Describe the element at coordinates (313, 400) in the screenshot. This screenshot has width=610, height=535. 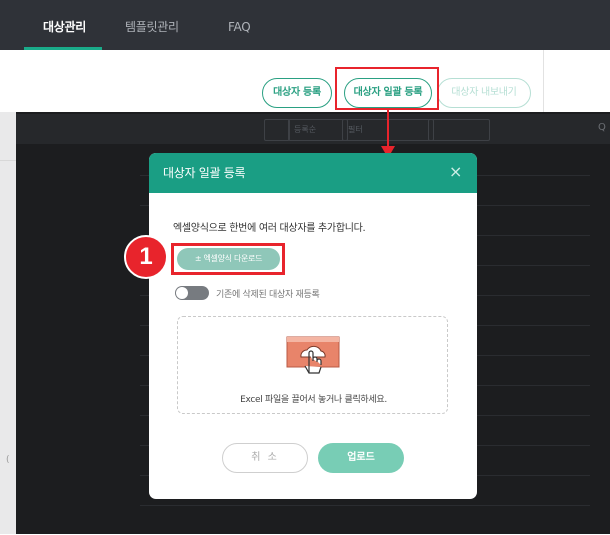
I see `dropzone-text: Excel 파일을 끌어서 놓거나 클릭하세요.` at that location.